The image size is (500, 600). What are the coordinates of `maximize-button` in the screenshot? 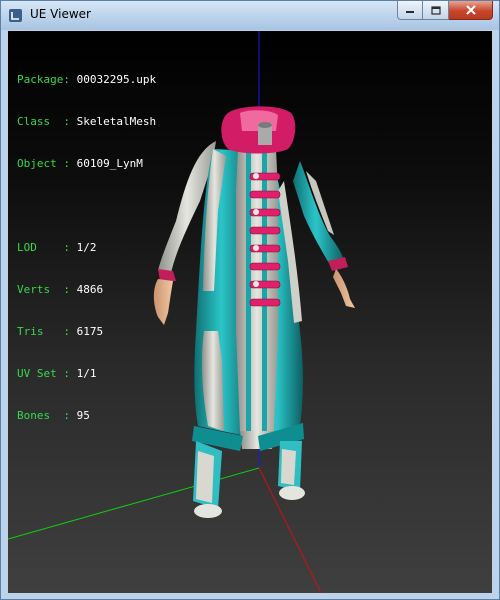 It's located at (436, 10).